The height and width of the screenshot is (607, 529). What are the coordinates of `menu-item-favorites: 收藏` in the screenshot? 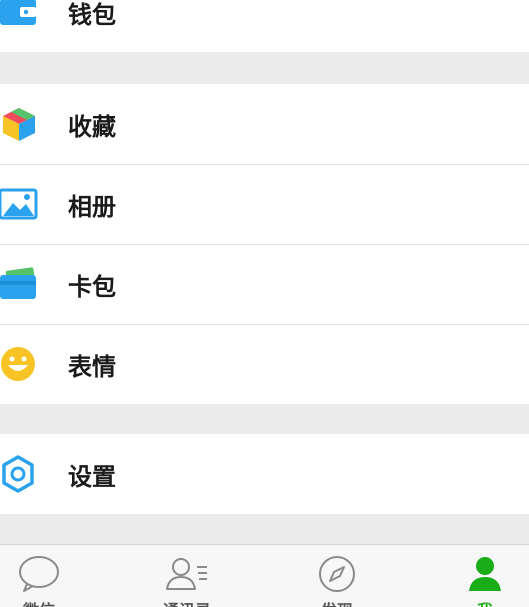 It's located at (264, 124).